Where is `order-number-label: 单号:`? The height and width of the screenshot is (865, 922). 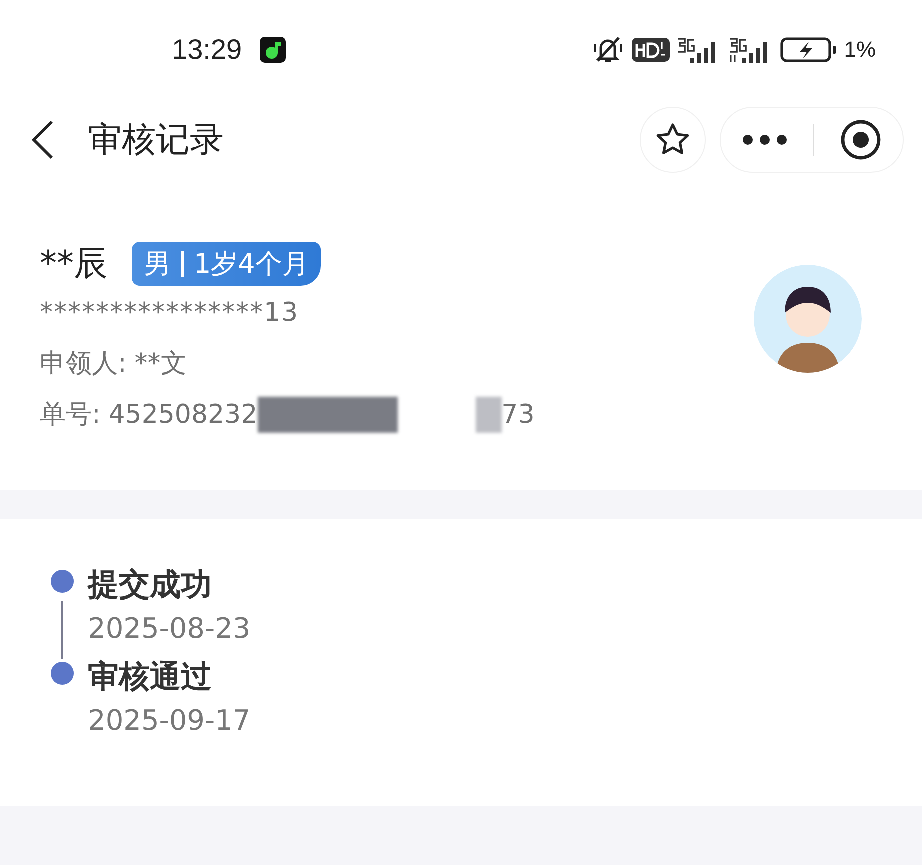 order-number-label: 单号: is located at coordinates (70, 415).